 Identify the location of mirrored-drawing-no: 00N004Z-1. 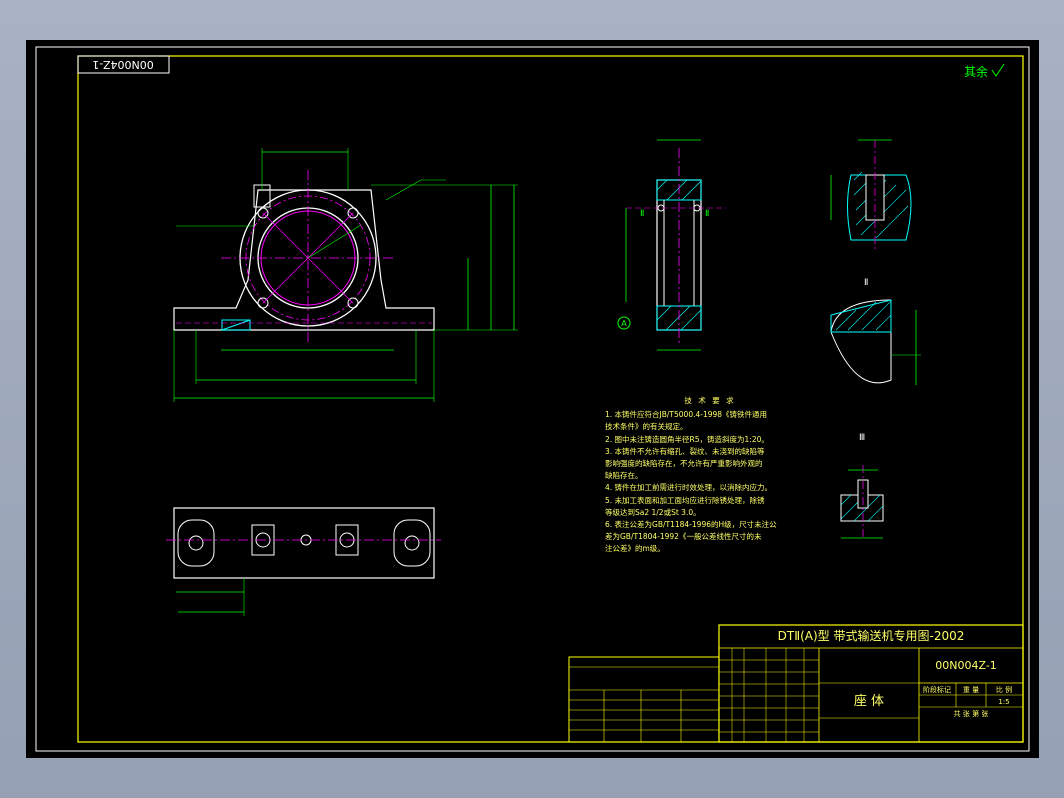
(123, 64).